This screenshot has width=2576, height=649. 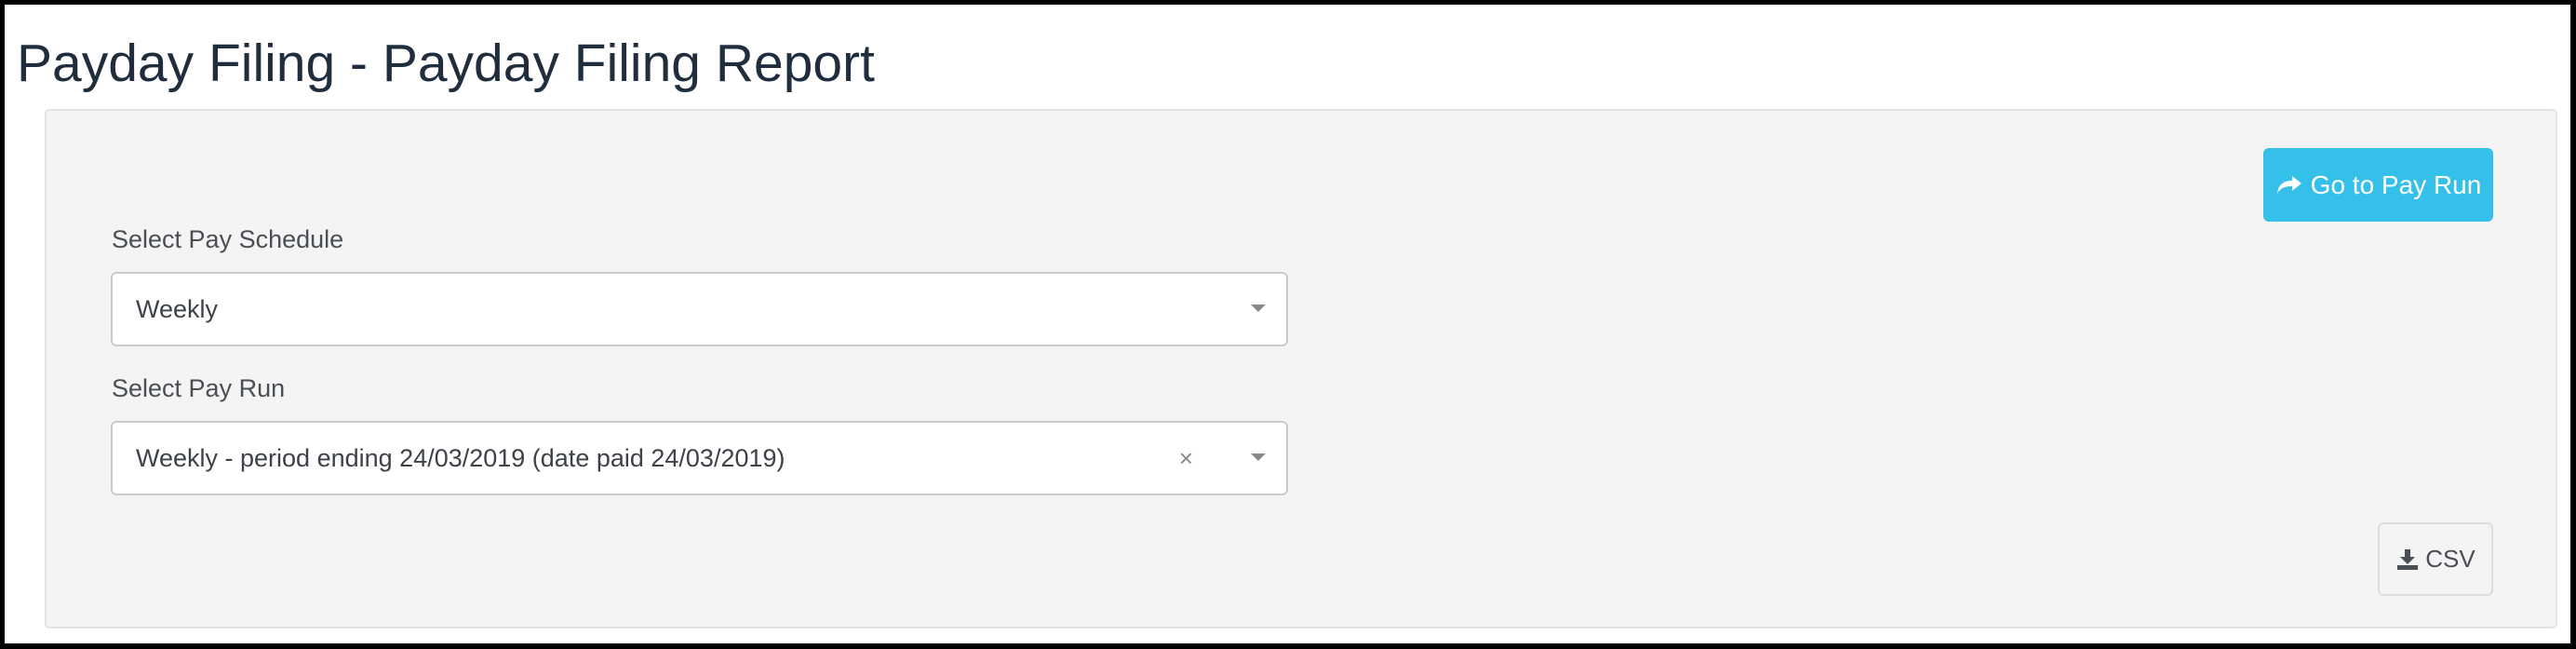 I want to click on csv-label: CSV, so click(x=2450, y=559).